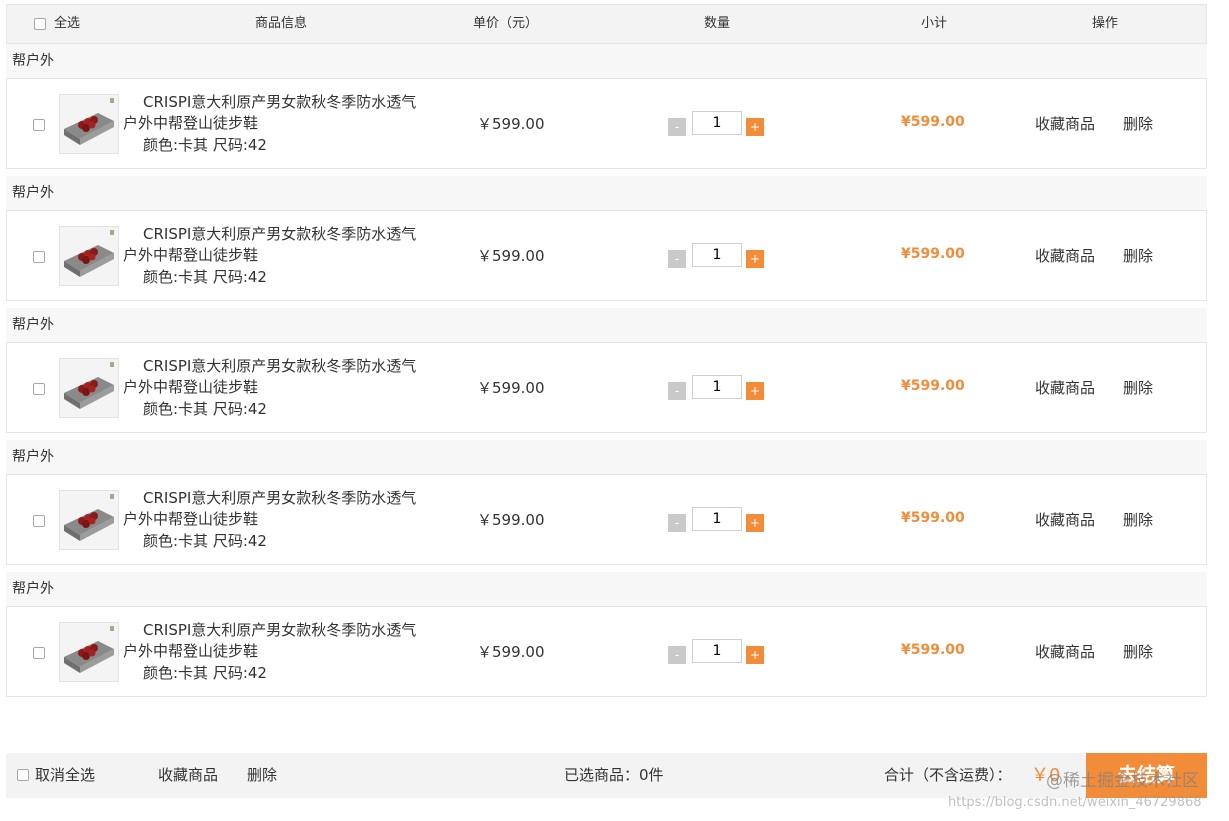 The height and width of the screenshot is (821, 1229). Describe the element at coordinates (606, 24) in the screenshot. I see `cart-header: 全选 商品信息 单价（元） 数量 小计 操作` at that location.